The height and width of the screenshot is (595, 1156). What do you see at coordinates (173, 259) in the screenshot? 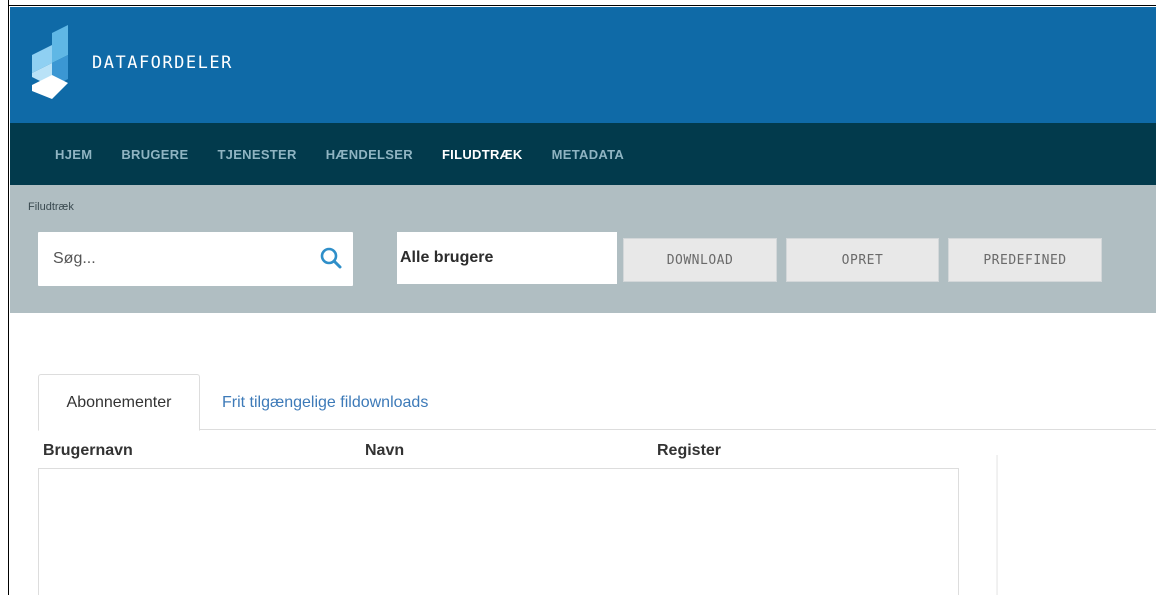
I see `search-input` at bounding box center [173, 259].